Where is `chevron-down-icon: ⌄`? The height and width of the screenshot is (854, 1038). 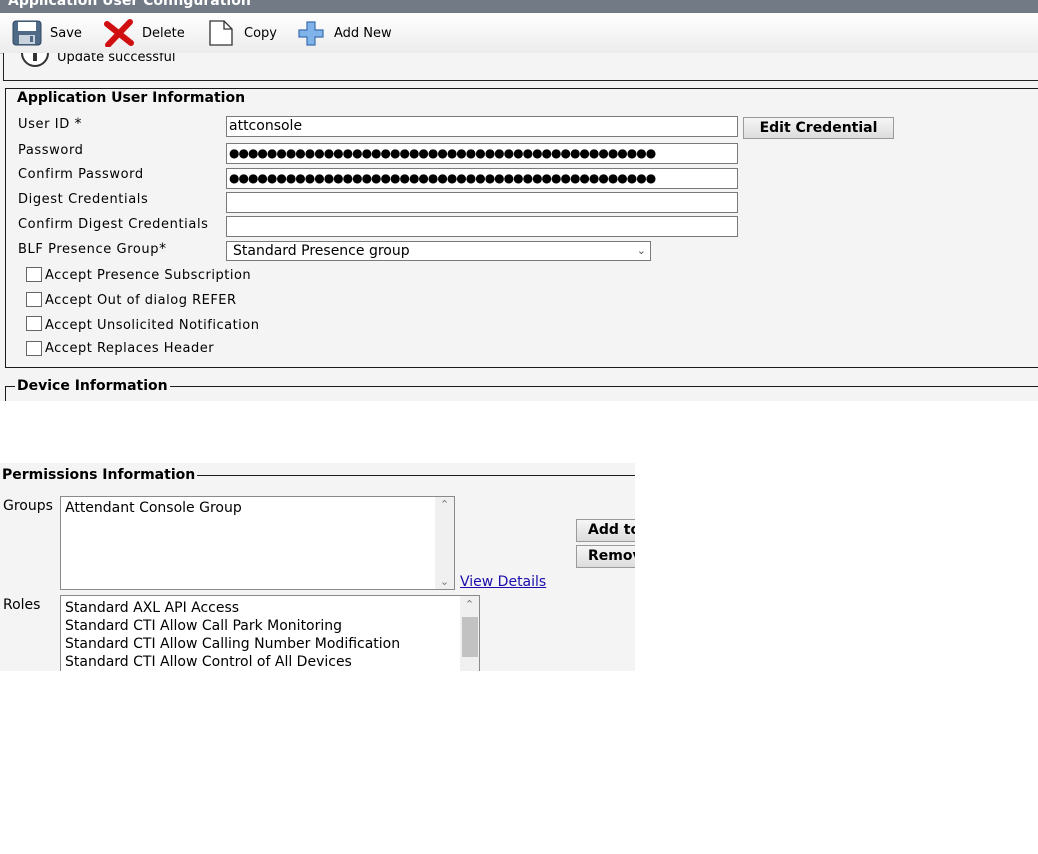
chevron-down-icon: ⌄ is located at coordinates (641, 250).